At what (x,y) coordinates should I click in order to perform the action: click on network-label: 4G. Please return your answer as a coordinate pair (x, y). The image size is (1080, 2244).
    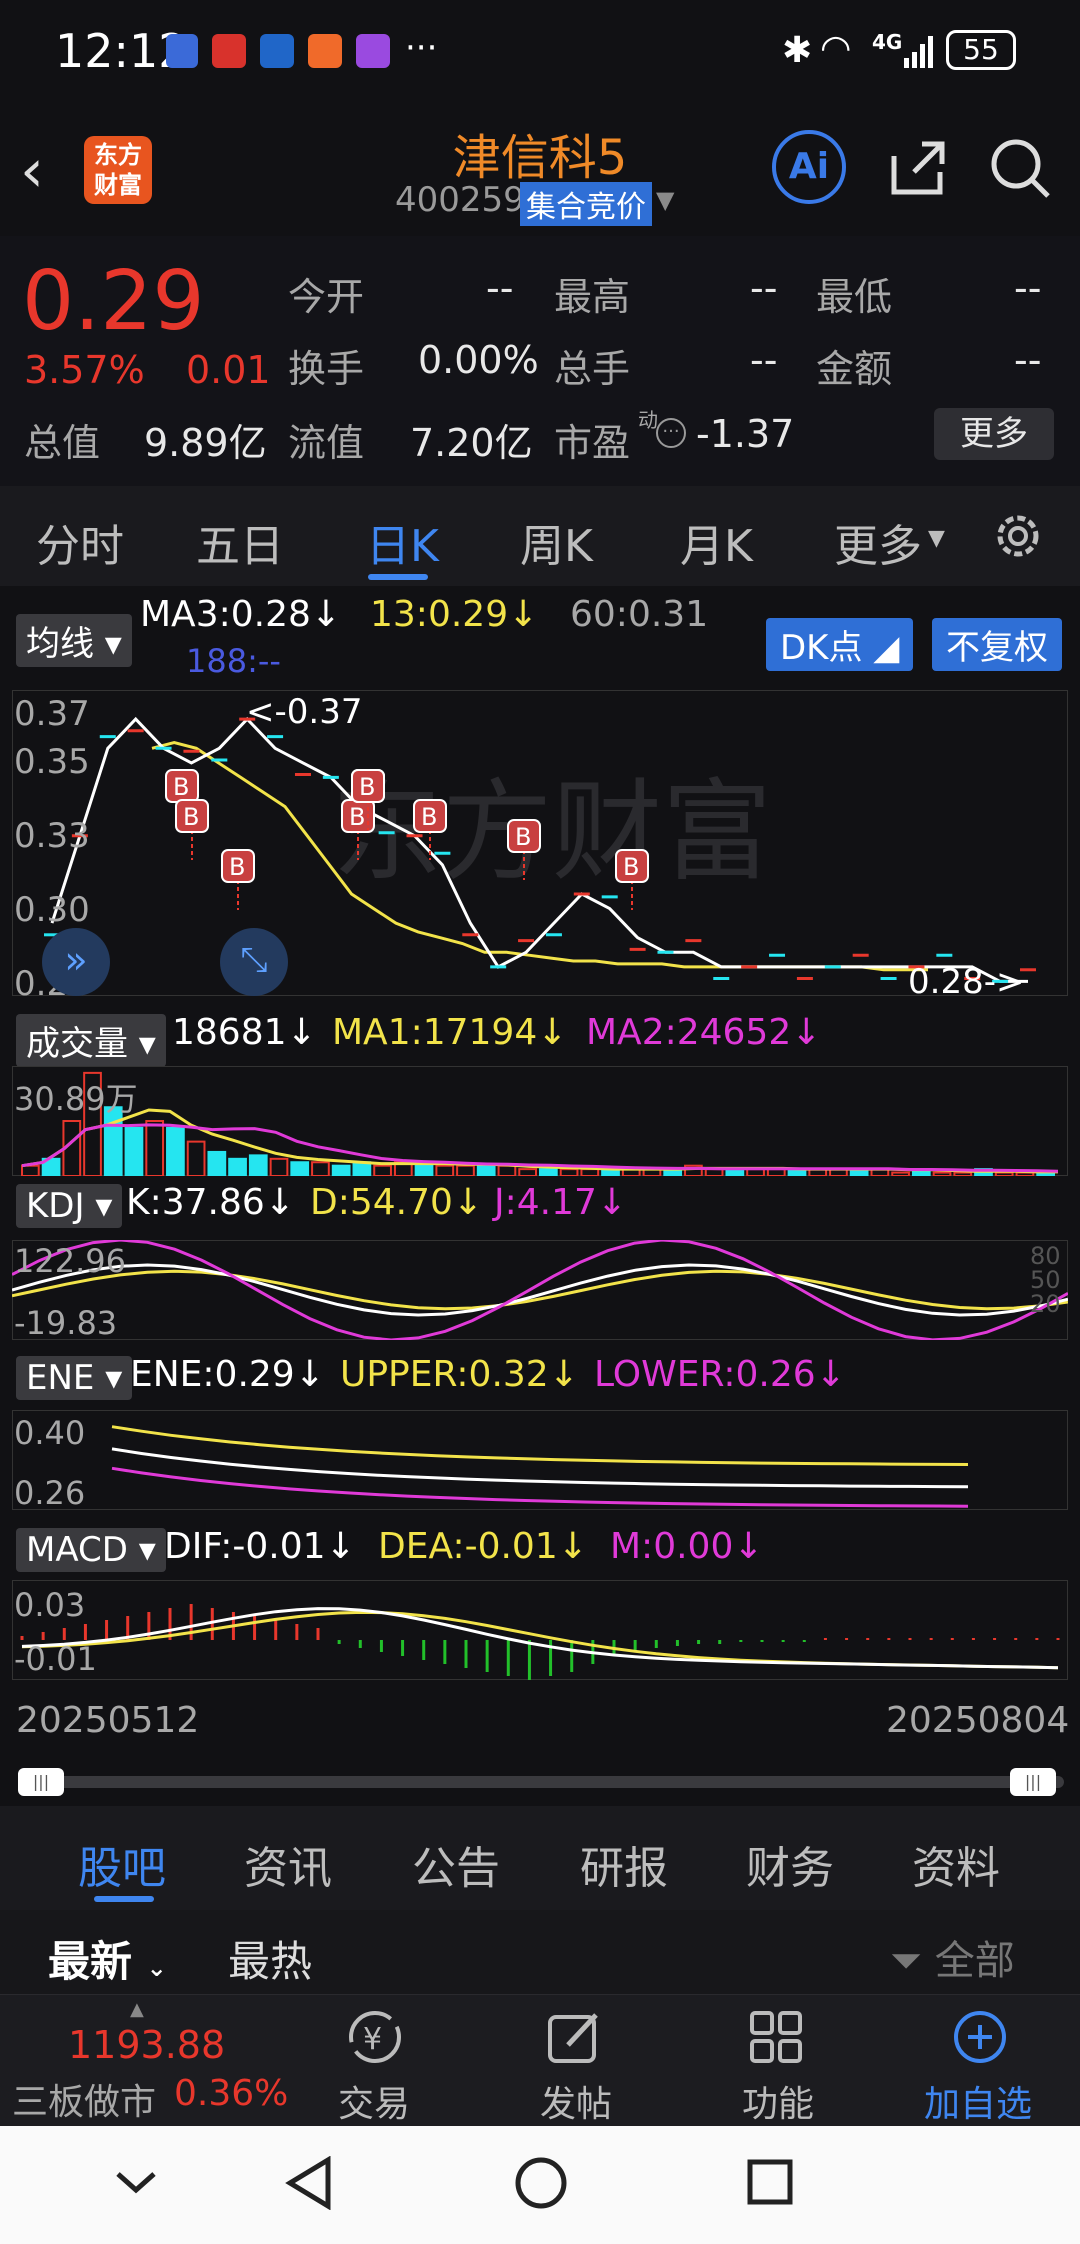
    Looking at the image, I should click on (887, 42).